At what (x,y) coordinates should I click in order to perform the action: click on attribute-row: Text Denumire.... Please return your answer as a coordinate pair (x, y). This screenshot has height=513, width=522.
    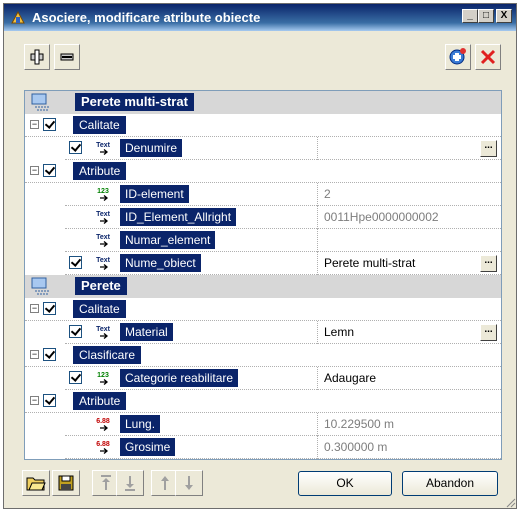
    Looking at the image, I should click on (263, 148).